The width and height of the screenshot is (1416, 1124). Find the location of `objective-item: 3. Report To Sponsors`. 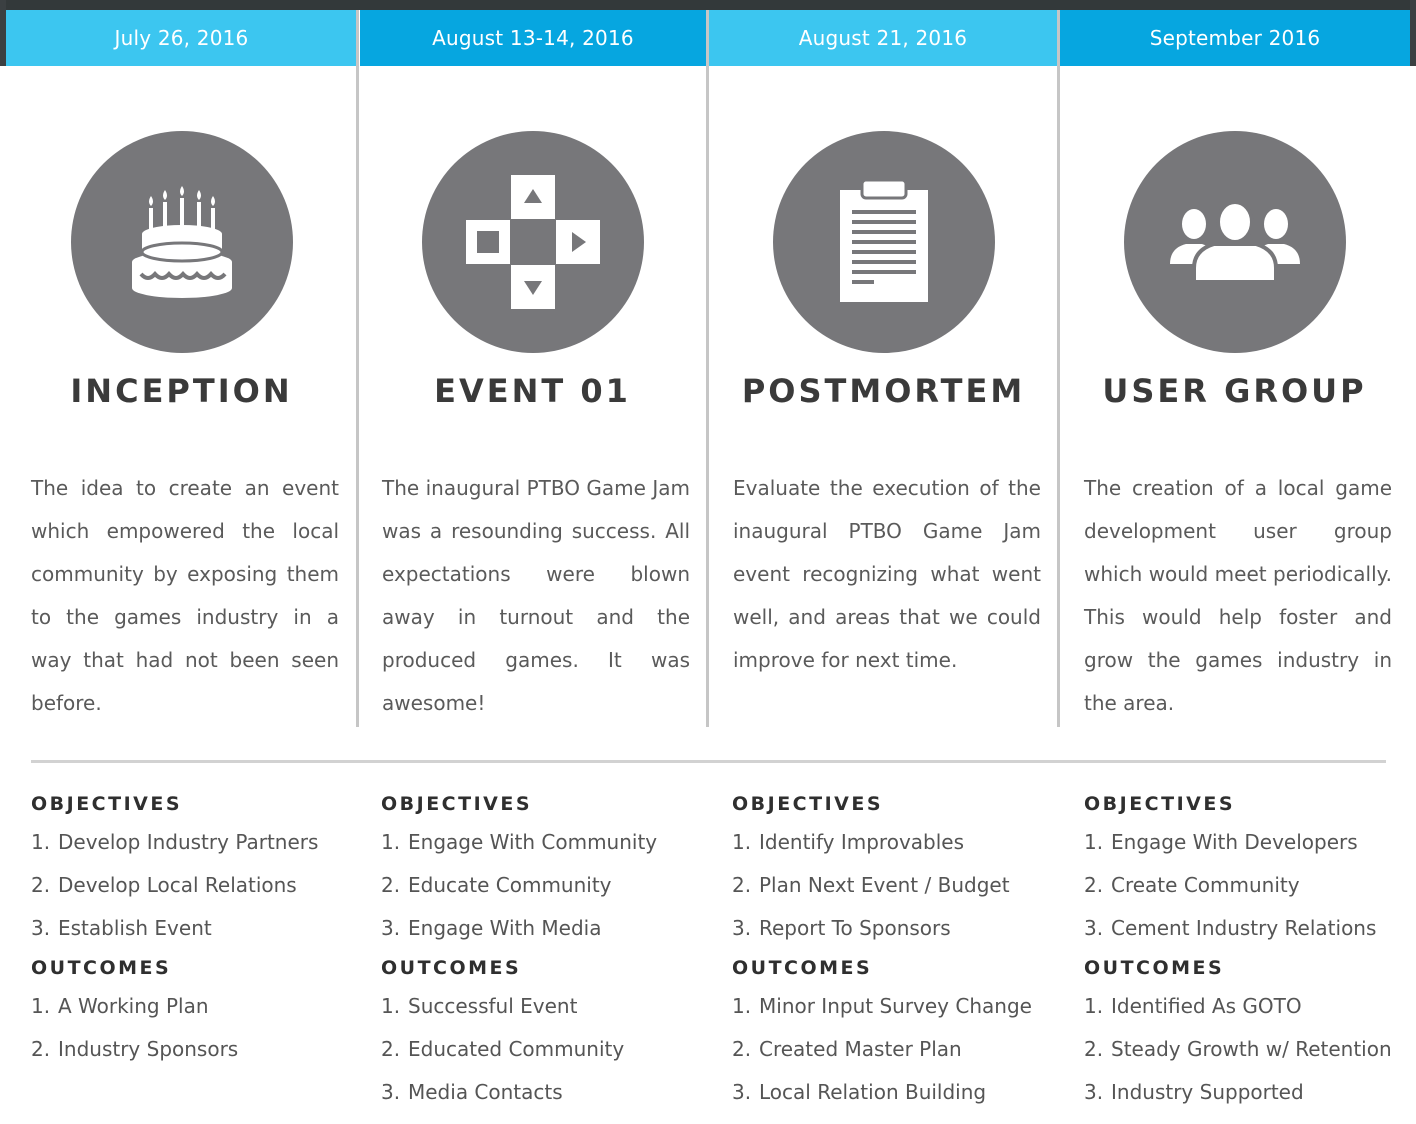

objective-item: 3. Report To Sponsors is located at coordinates (841, 928).